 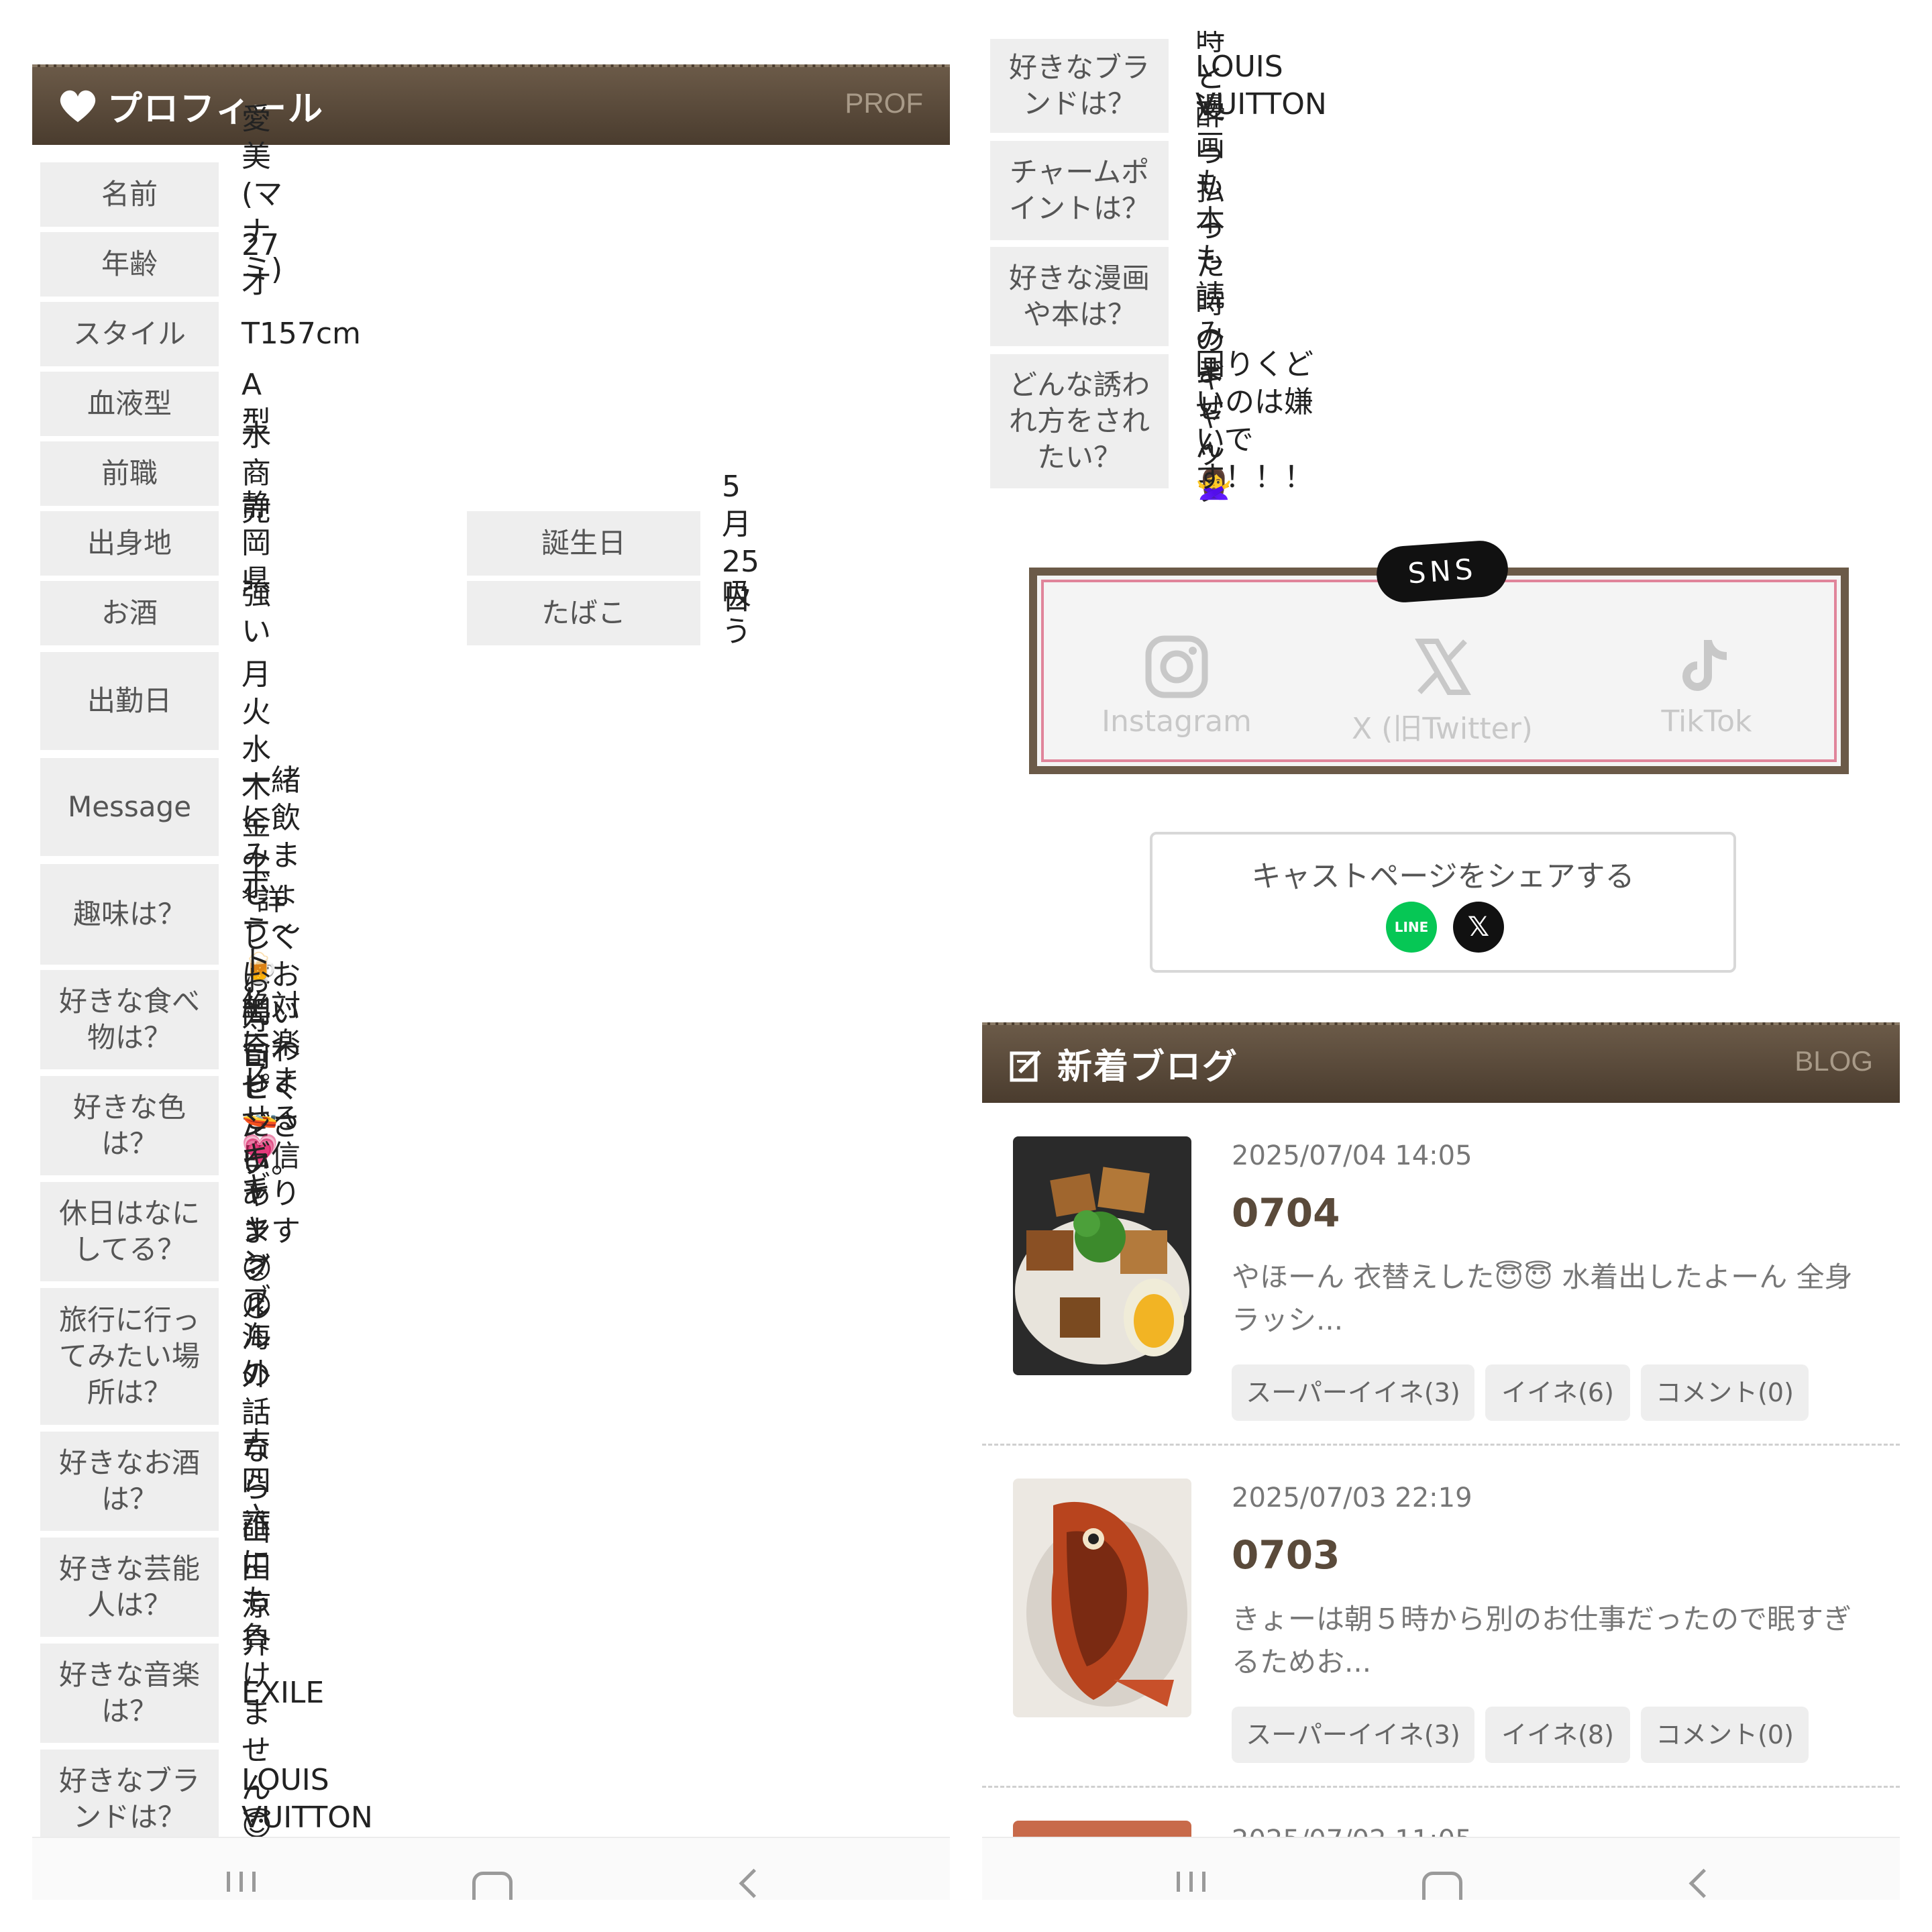 What do you see at coordinates (129, 1693) in the screenshot?
I see `row-label: 好きな音楽 は？` at bounding box center [129, 1693].